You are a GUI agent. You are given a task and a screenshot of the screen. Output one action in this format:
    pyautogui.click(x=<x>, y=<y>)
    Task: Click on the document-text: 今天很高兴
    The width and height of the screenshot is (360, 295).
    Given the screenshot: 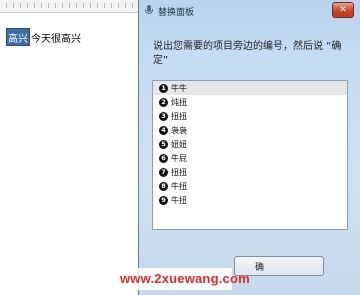 What is the action you would take?
    pyautogui.click(x=56, y=37)
    